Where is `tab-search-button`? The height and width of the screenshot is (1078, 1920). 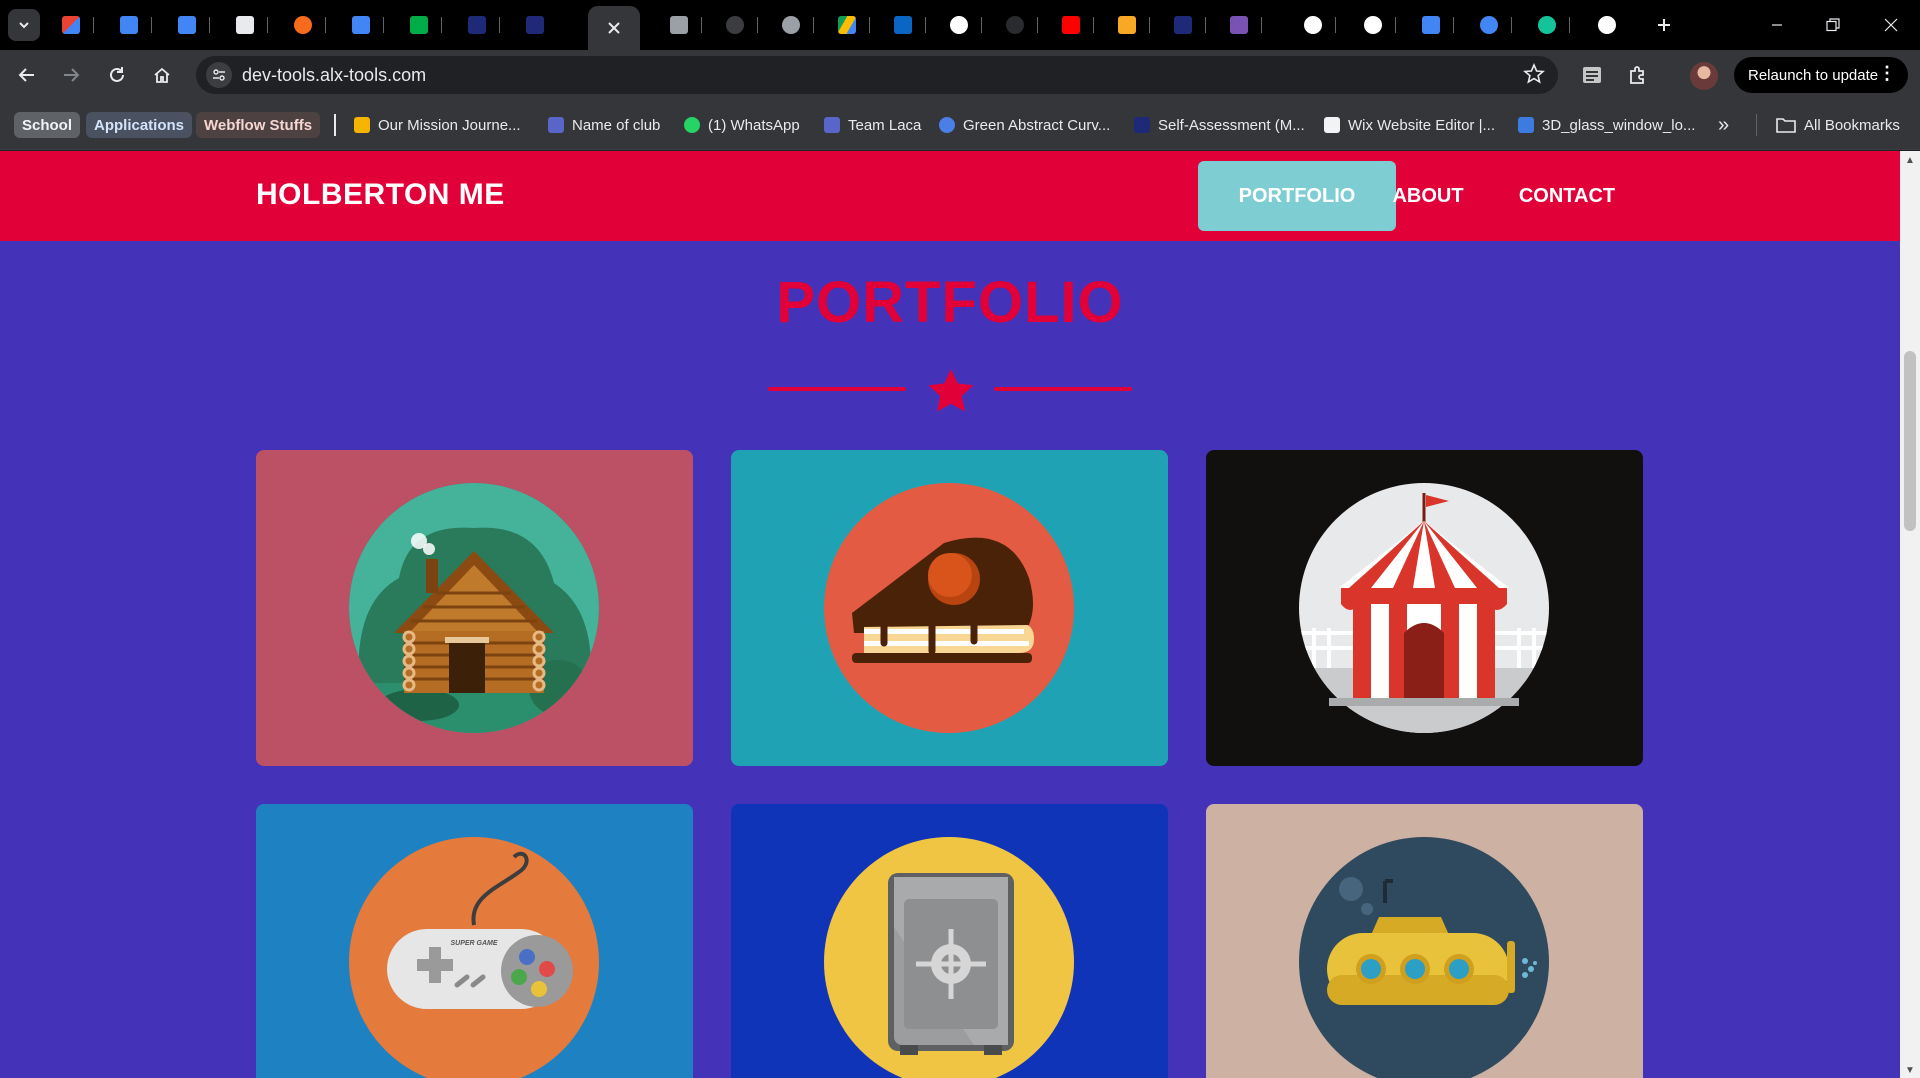
tab-search-button is located at coordinates (24, 25).